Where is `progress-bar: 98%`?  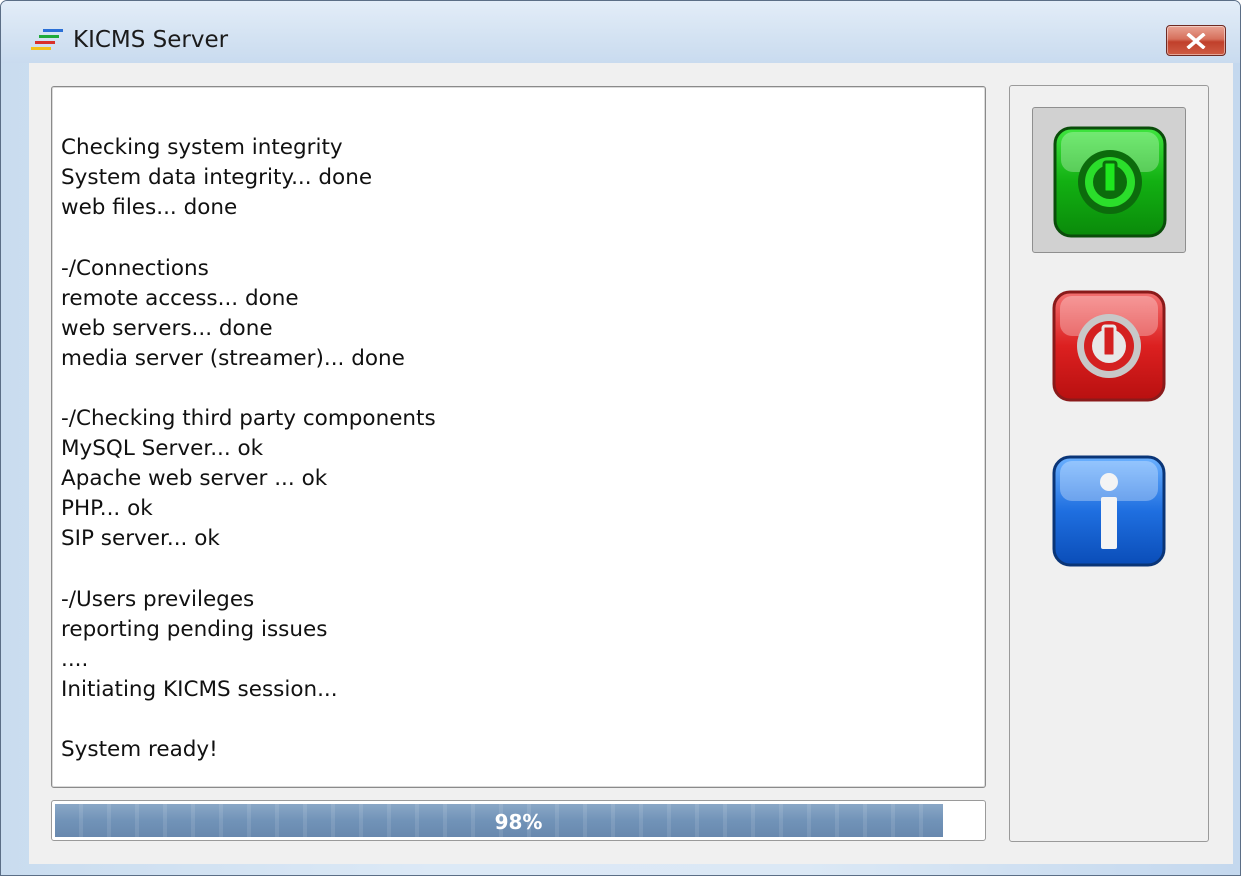 progress-bar: 98% is located at coordinates (518, 820).